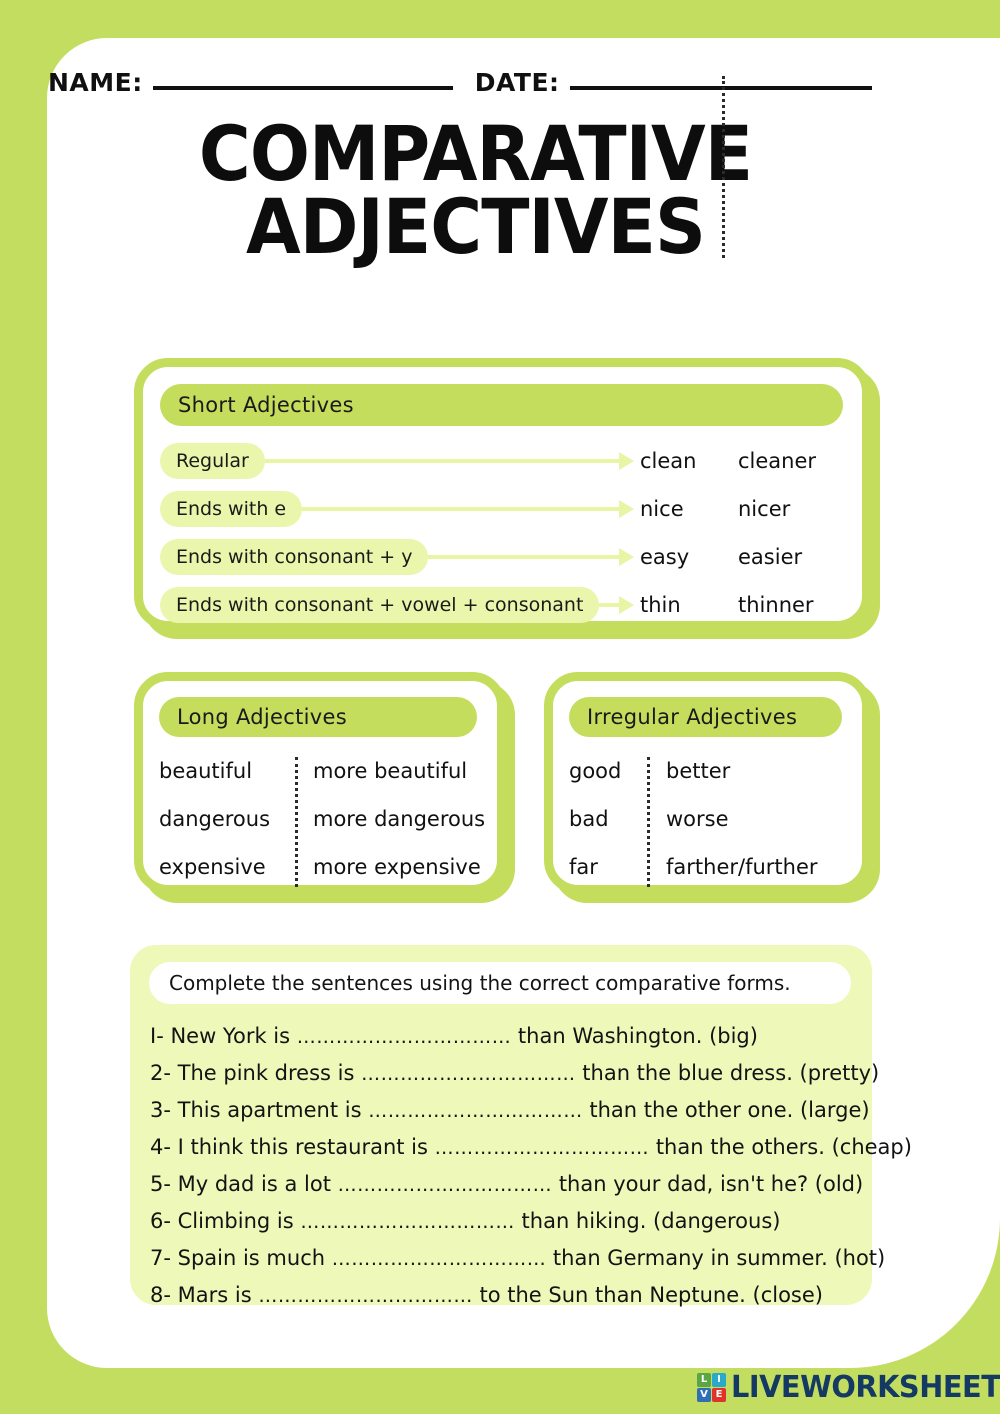 This screenshot has width=1000, height=1414. Describe the element at coordinates (698, 771) in the screenshot. I see `comparative-word: better` at that location.